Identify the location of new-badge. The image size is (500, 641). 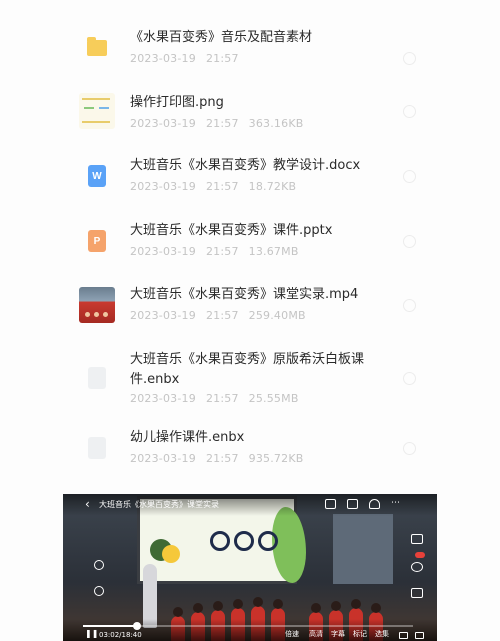
(420, 555).